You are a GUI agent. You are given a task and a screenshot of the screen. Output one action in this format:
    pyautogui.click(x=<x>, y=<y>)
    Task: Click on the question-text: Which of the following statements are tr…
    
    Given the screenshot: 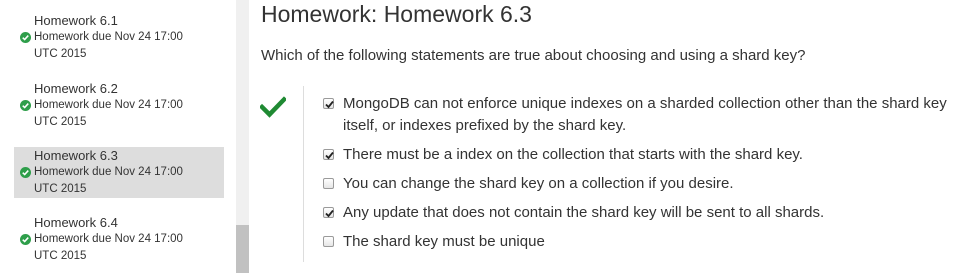 What is the action you would take?
    pyautogui.click(x=533, y=55)
    